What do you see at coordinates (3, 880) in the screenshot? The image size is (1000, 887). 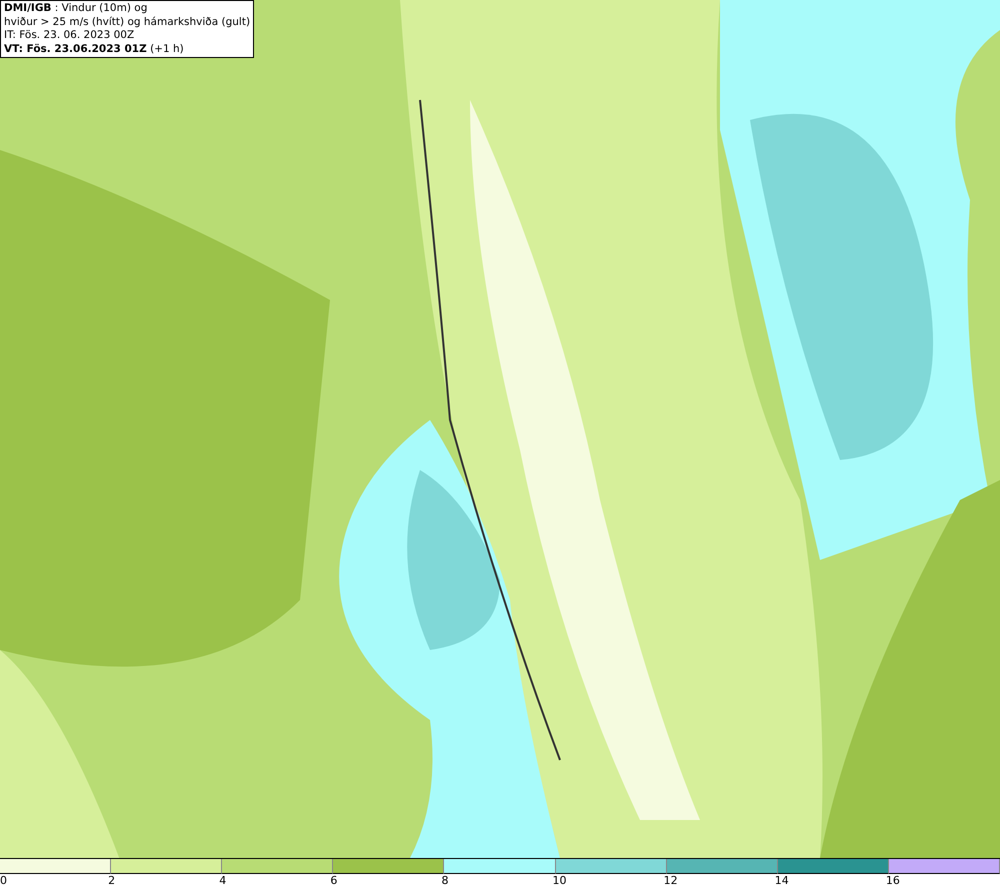 I see `legend-tick-label: 0` at bounding box center [3, 880].